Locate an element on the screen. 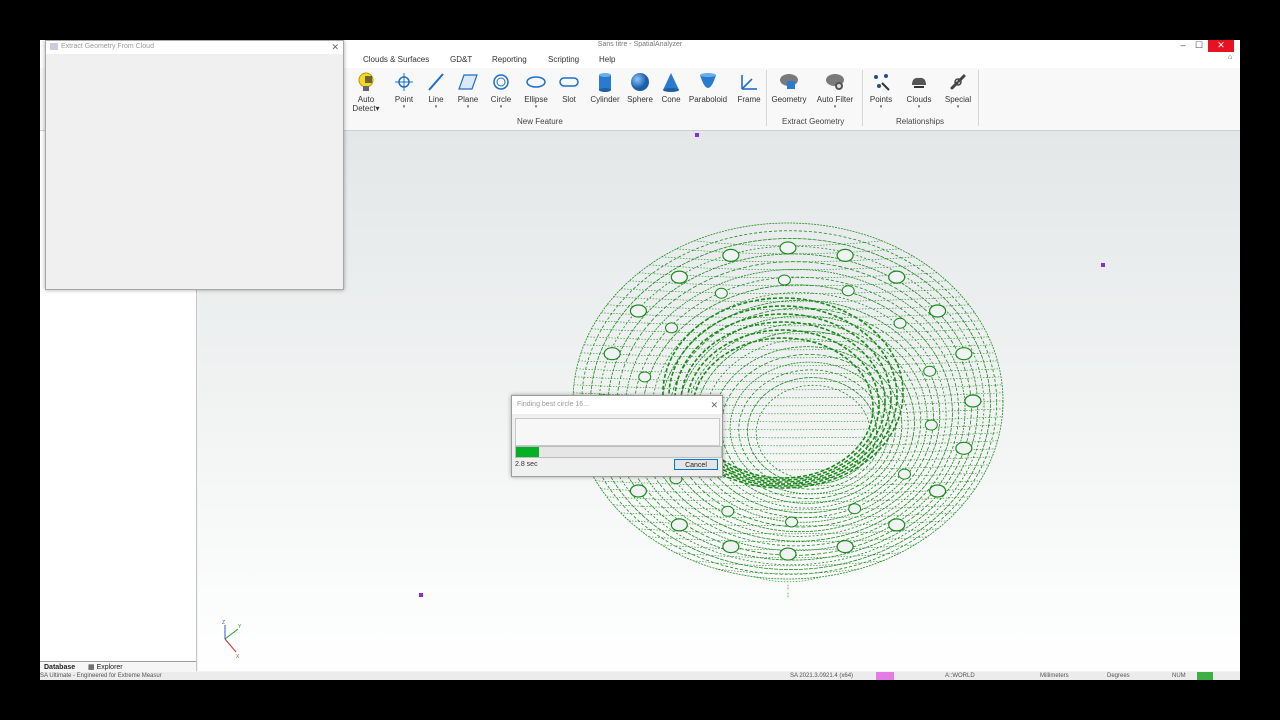 The image size is (1280, 720). cloud-filter-icon is located at coordinates (835, 82).